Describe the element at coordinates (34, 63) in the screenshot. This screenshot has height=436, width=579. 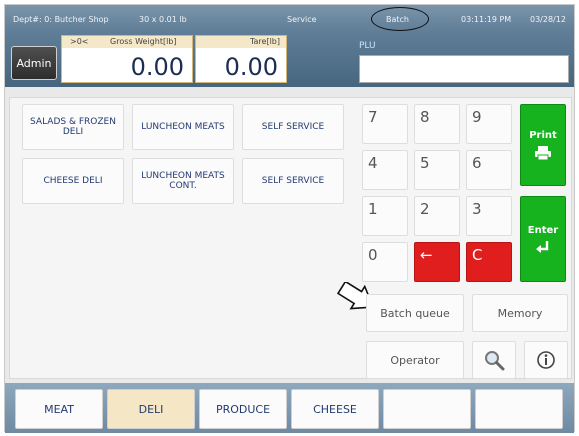
I see `admin-button: Admin` at that location.